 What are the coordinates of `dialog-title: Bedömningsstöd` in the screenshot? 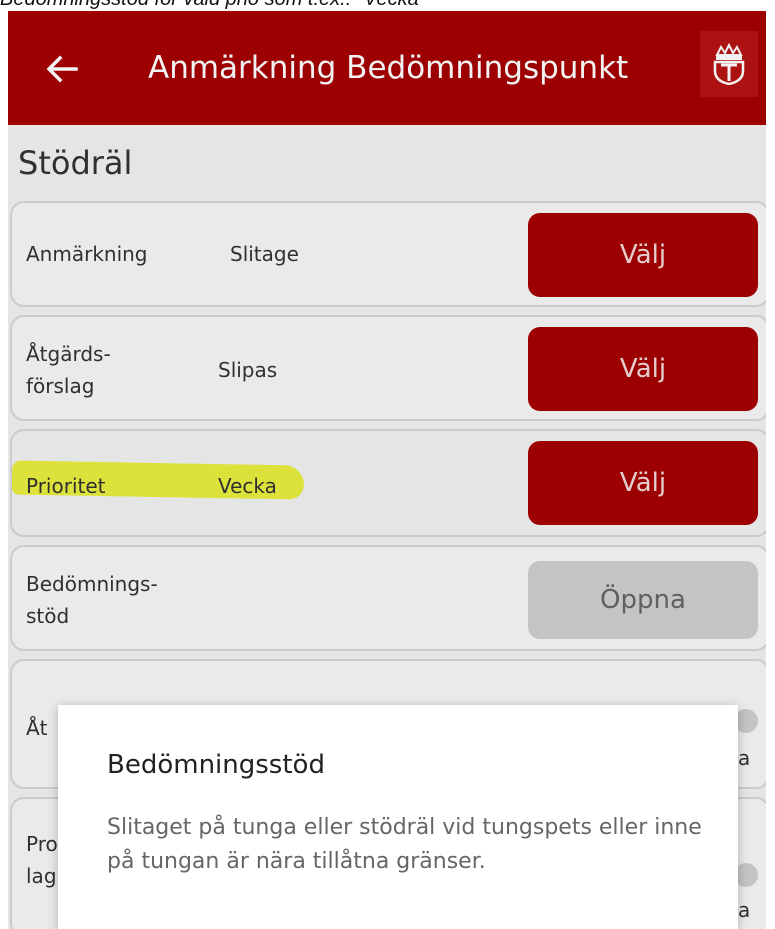 It's located at (216, 765).